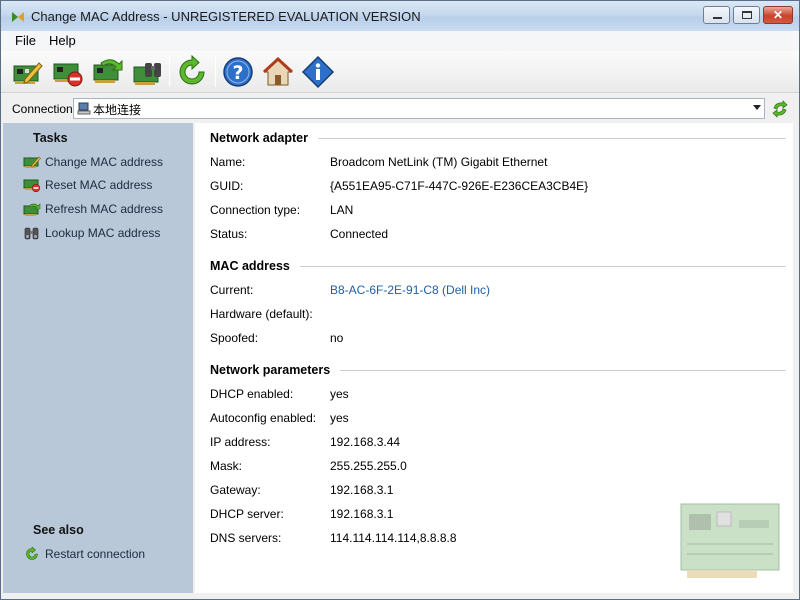  I want to click on connection-type-label: Connection type:, so click(255, 210).